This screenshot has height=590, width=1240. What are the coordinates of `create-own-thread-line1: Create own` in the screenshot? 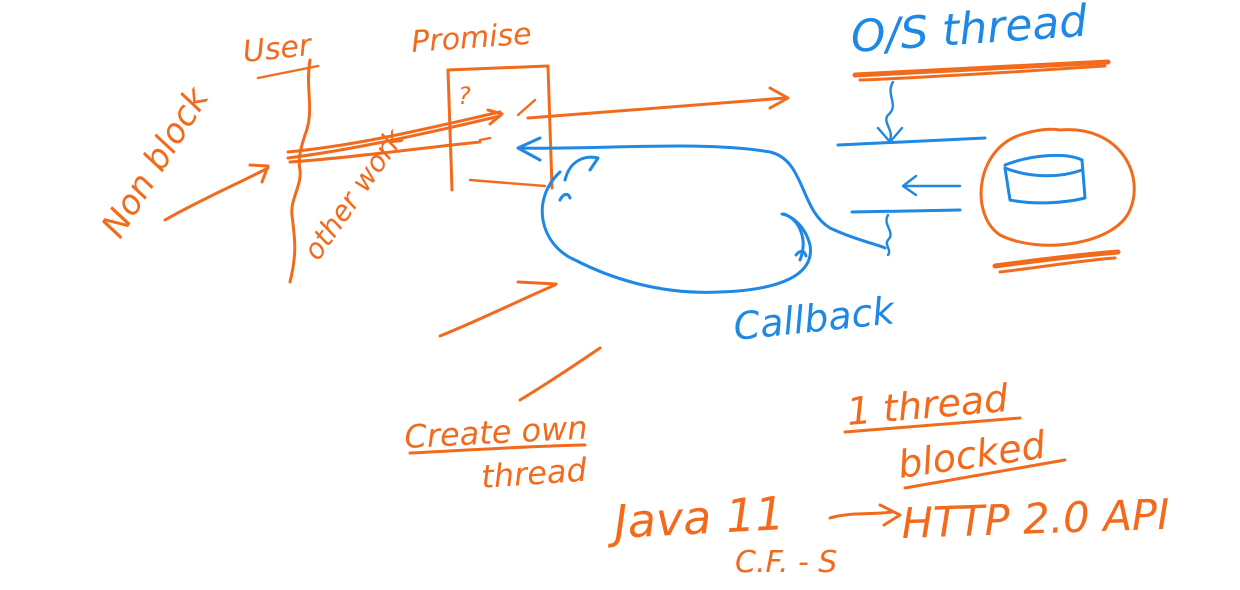 It's located at (495, 432).